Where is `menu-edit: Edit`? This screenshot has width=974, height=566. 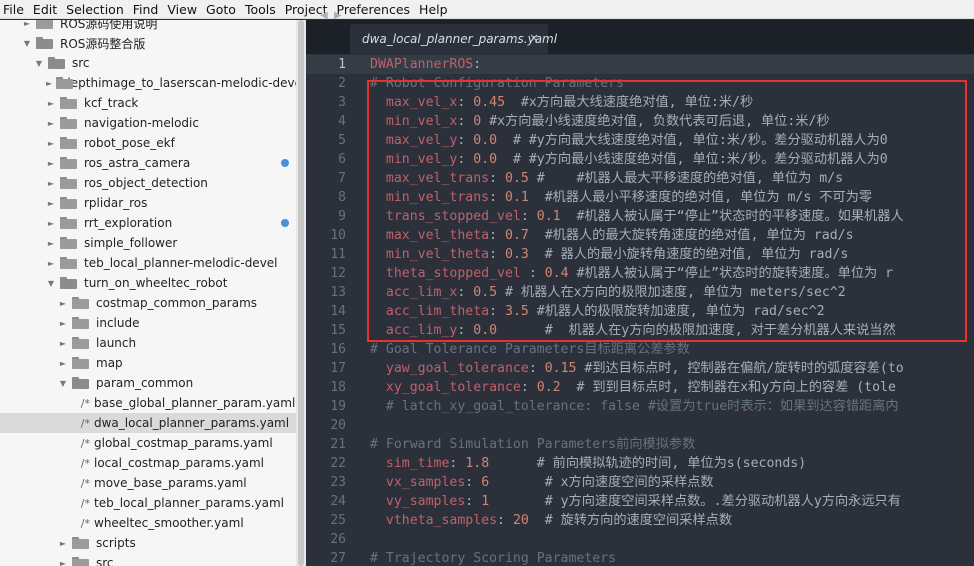 menu-edit: Edit is located at coordinates (46, 9).